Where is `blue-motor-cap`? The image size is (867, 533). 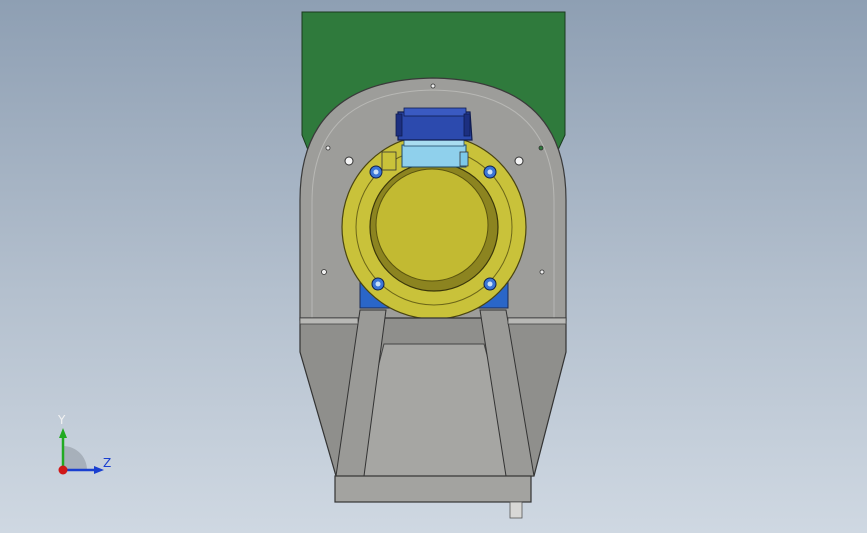 blue-motor-cap is located at coordinates (435, 112).